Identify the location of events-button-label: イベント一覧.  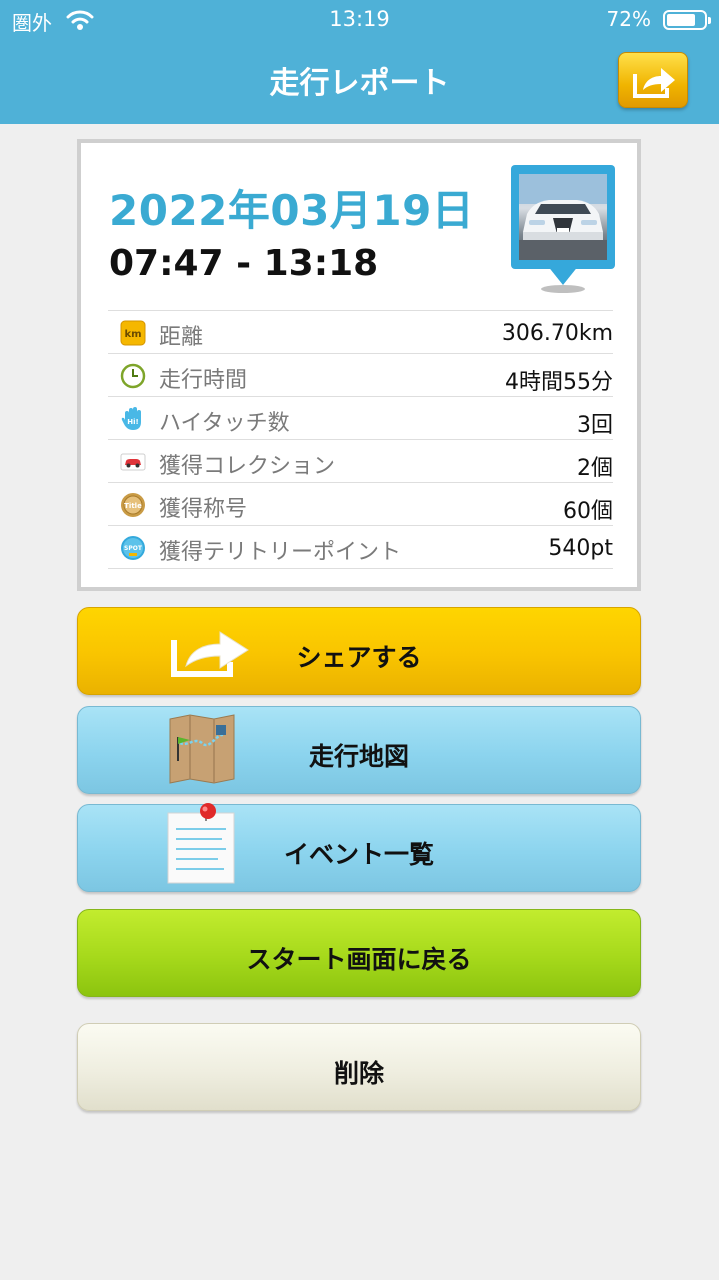
(358, 854).